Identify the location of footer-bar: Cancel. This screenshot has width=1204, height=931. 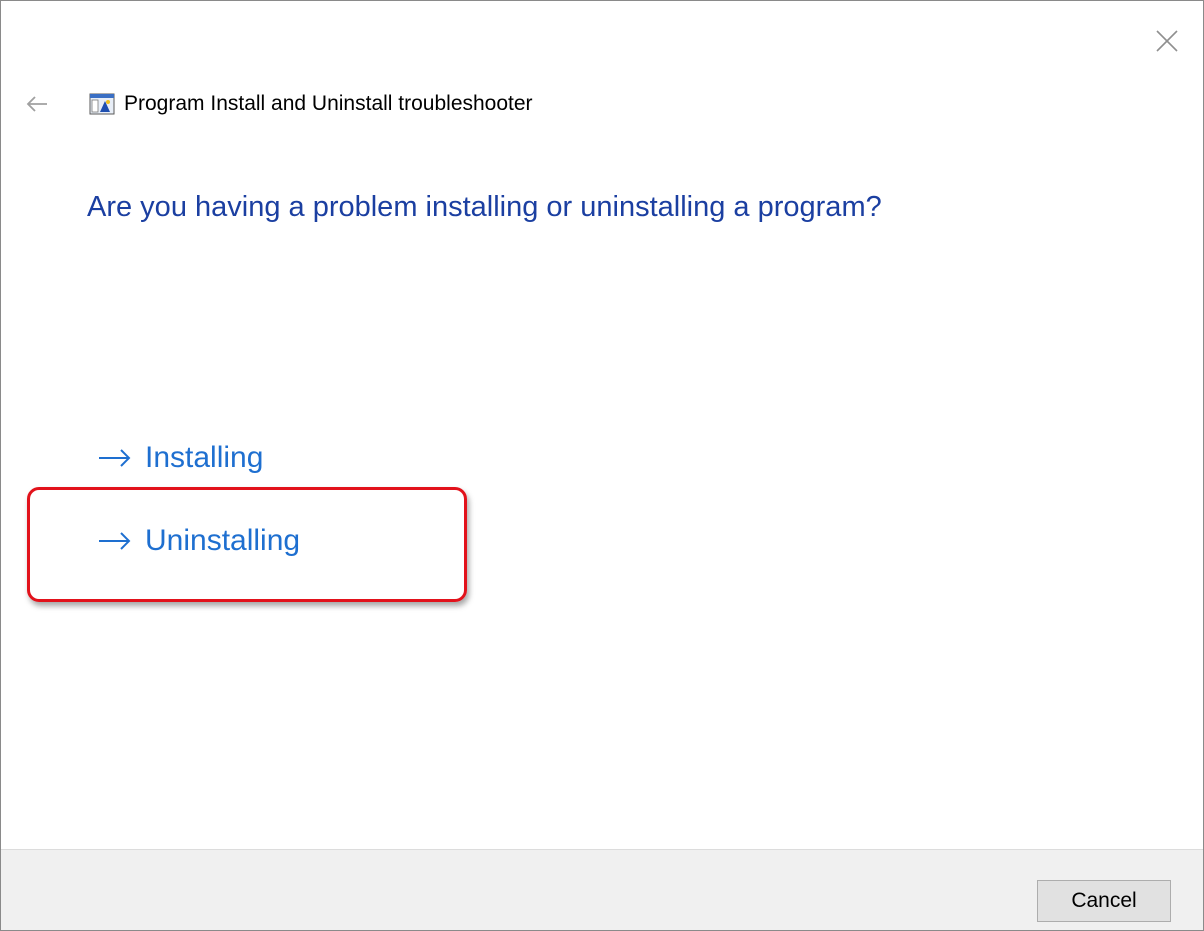
(602, 889).